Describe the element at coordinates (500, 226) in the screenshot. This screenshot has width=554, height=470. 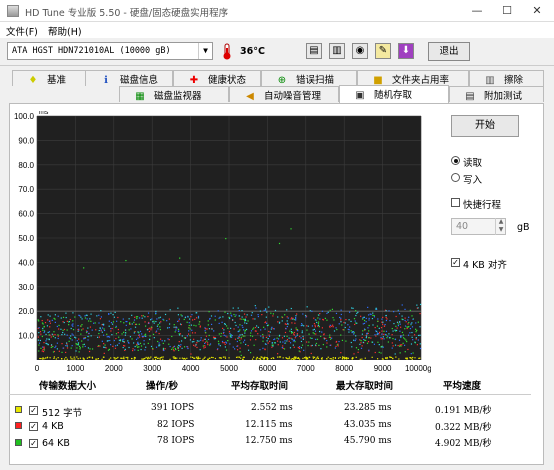
I see `size-spinner: ▲ ▼` at that location.